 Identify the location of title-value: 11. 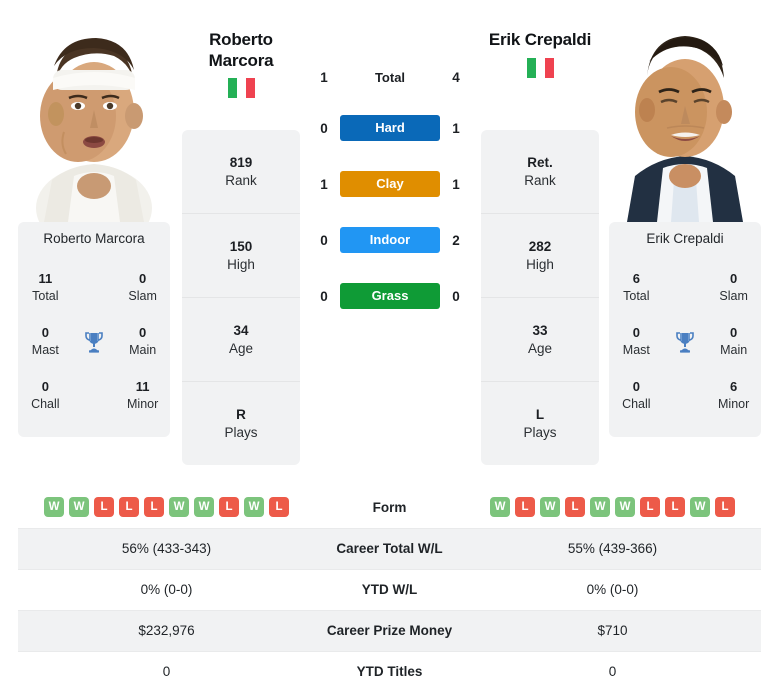
(142, 387).